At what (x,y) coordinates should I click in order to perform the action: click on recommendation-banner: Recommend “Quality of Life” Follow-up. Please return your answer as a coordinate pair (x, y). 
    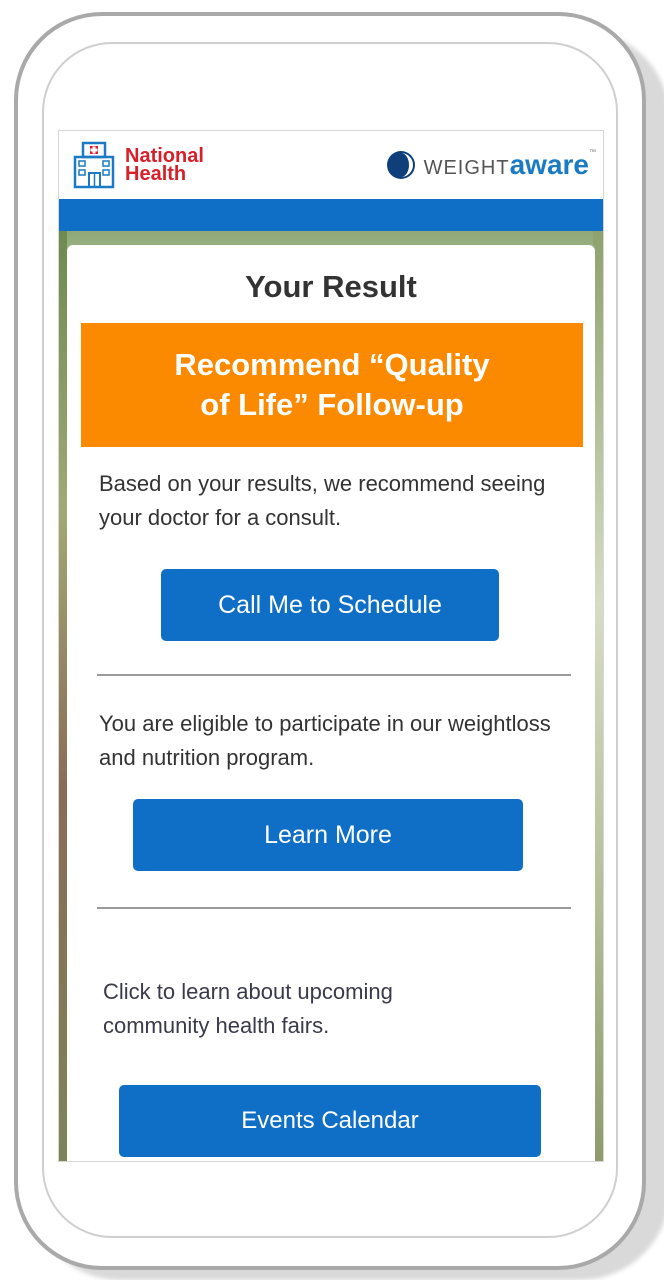
    Looking at the image, I should click on (332, 385).